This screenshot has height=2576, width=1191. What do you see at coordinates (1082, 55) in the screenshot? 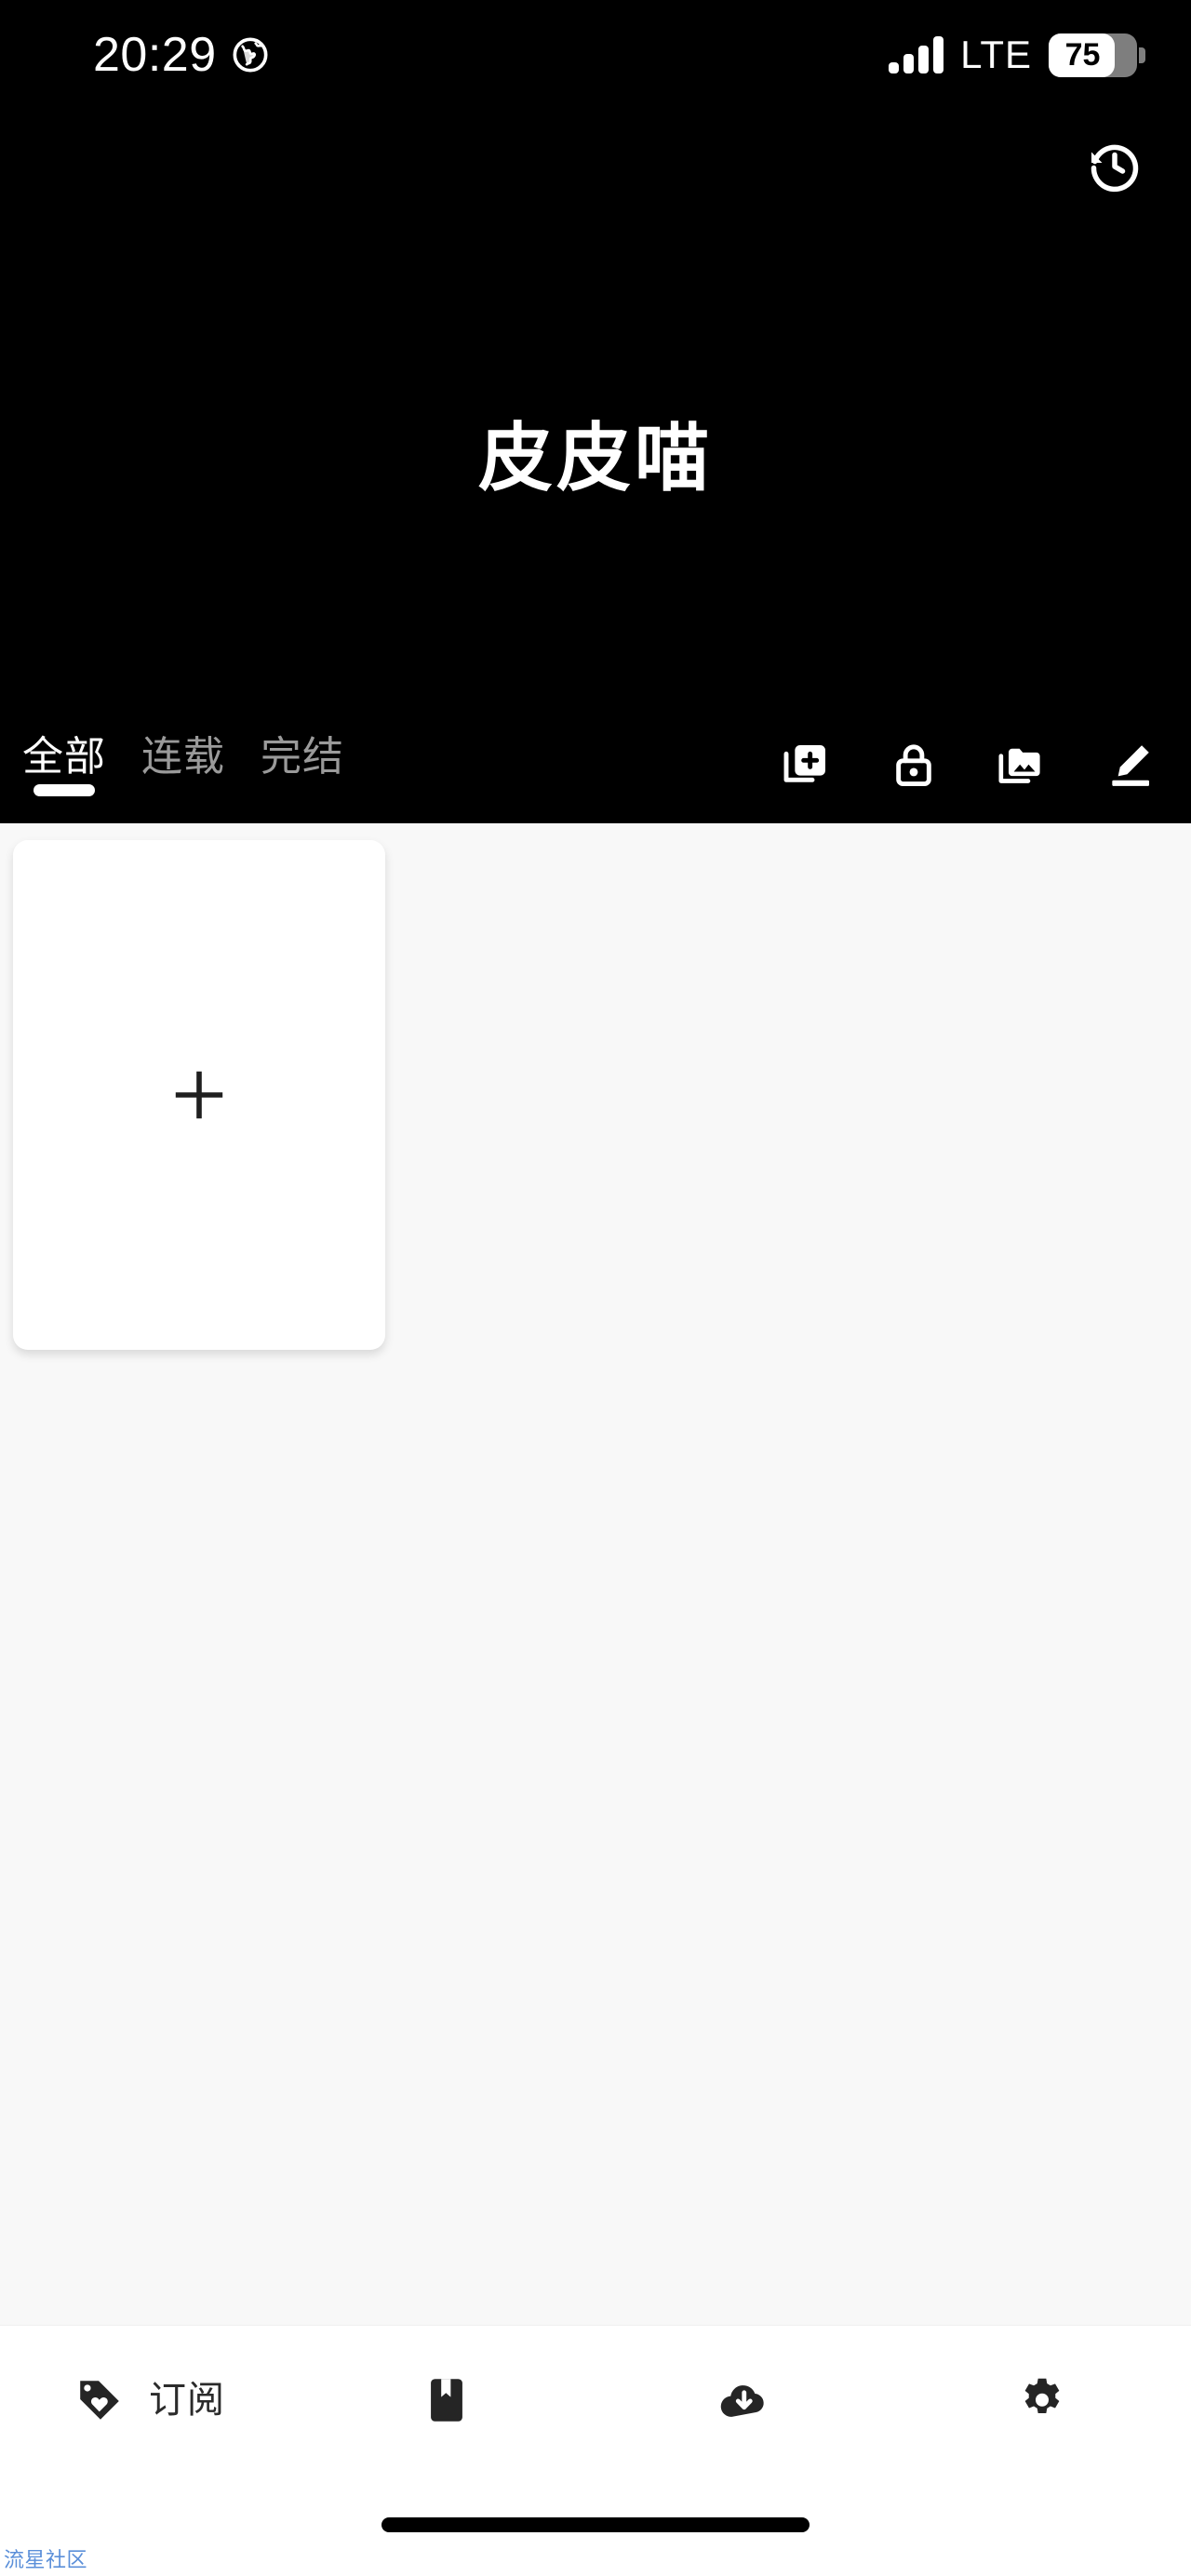
I see `battery-percent-label: 75` at bounding box center [1082, 55].